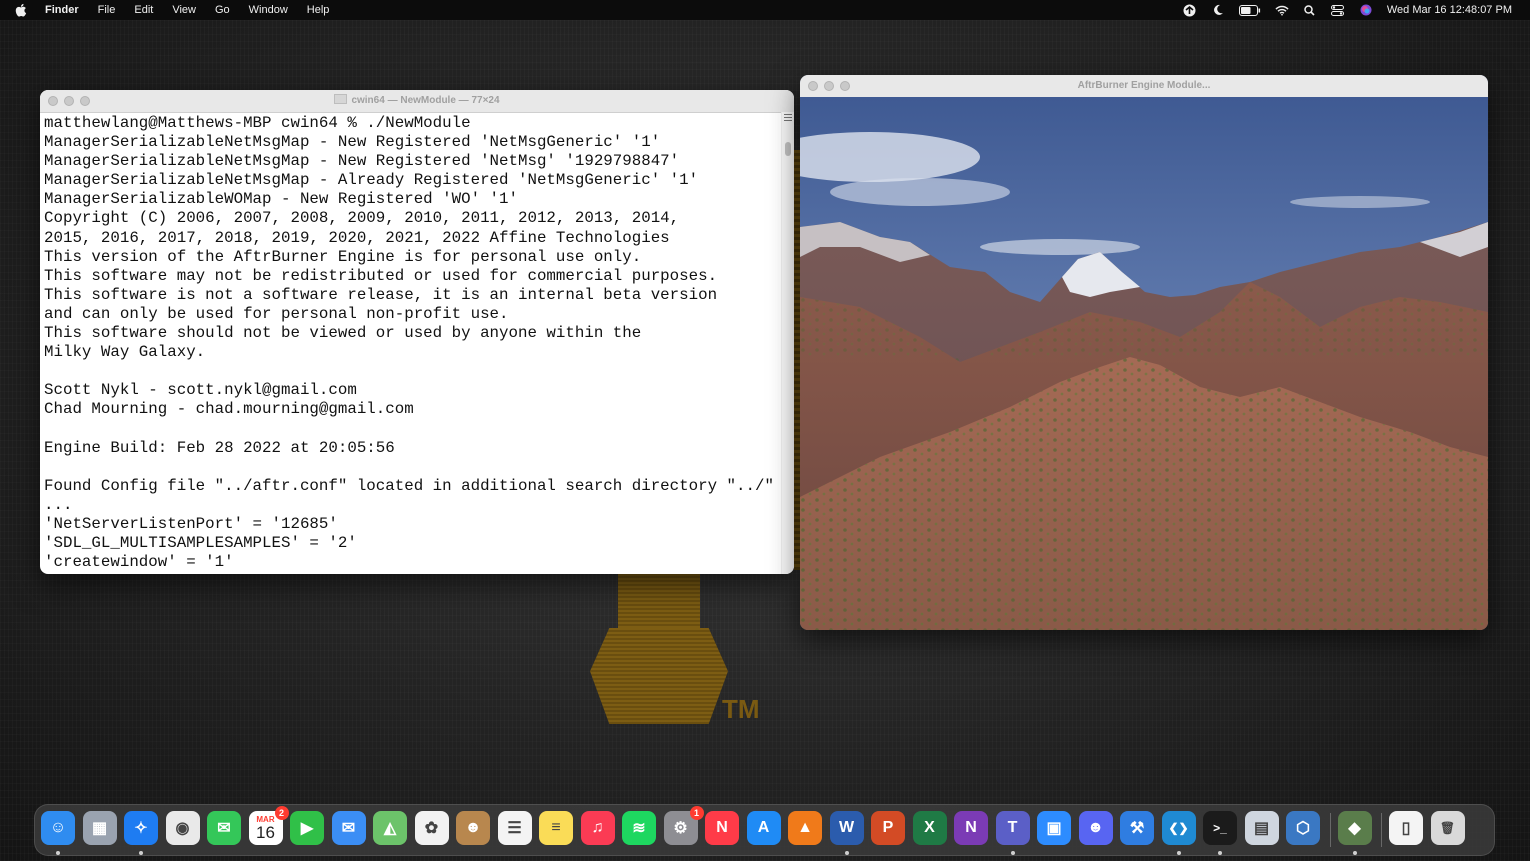  What do you see at coordinates (268, 10) in the screenshot?
I see `menu-window: Window` at bounding box center [268, 10].